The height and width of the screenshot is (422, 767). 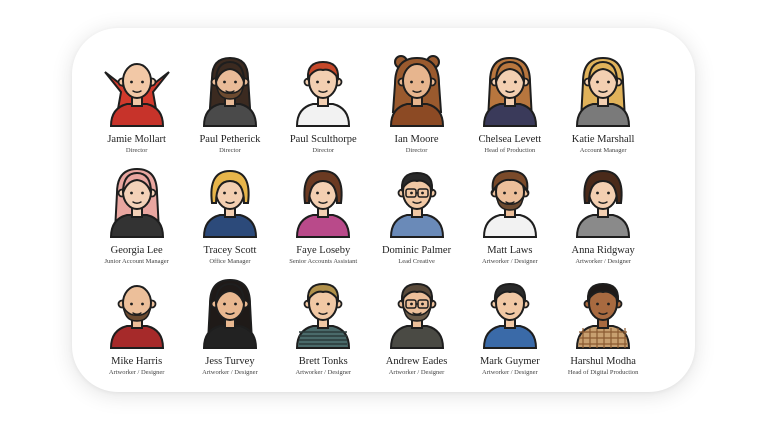 I want to click on blonde-bob-avatar-icon, so click(x=229, y=203).